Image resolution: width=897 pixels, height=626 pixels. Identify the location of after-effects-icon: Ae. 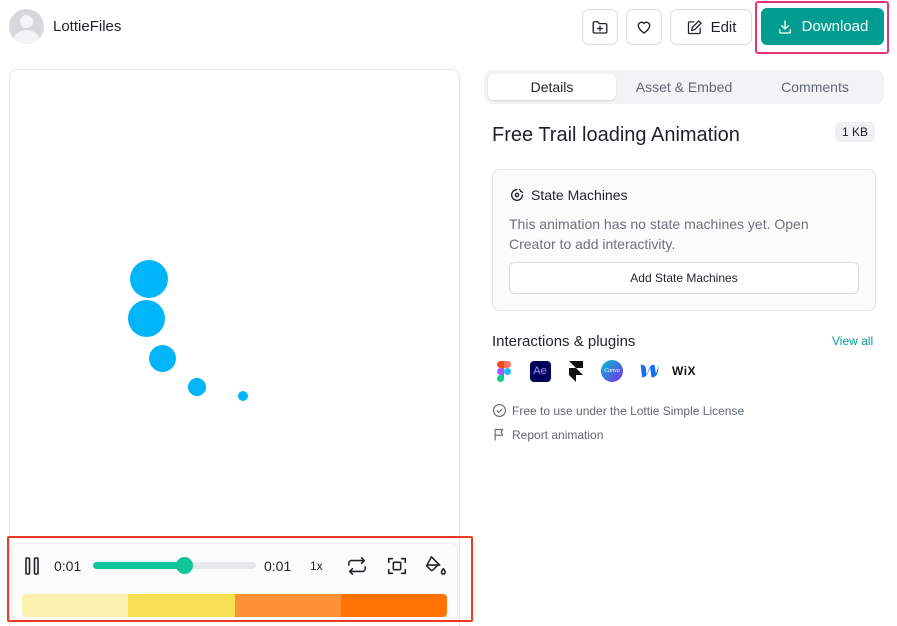
(540, 371).